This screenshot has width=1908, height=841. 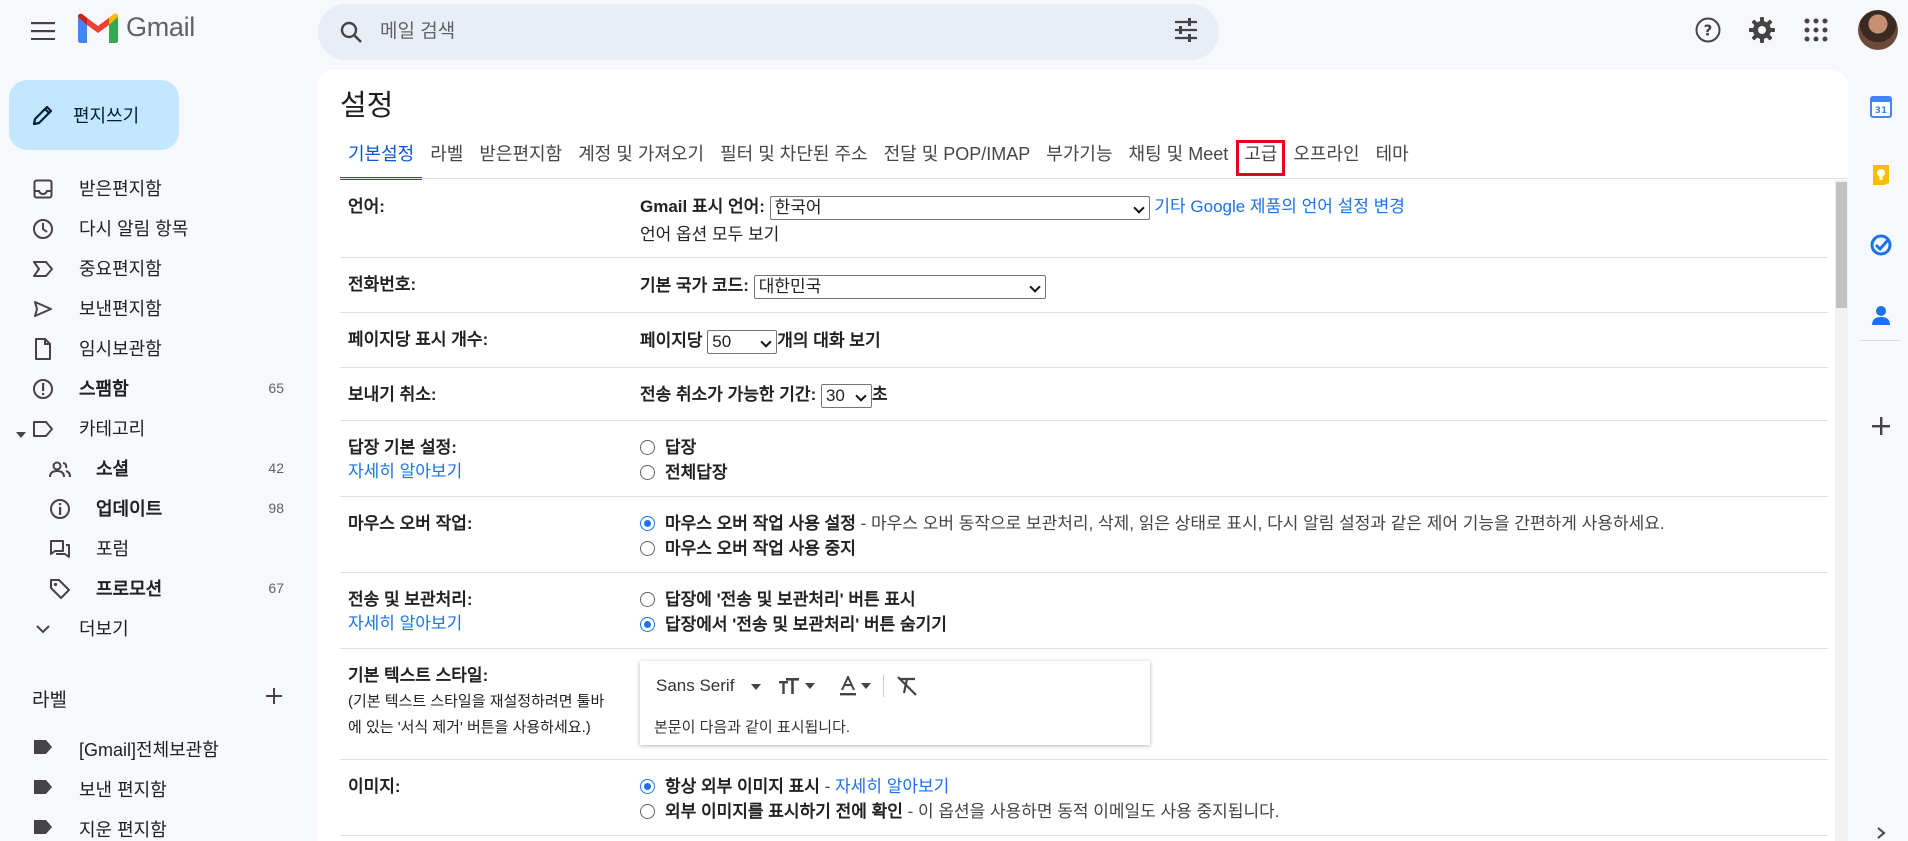 What do you see at coordinates (43, 789) in the screenshot?
I see `label-filled-icon` at bounding box center [43, 789].